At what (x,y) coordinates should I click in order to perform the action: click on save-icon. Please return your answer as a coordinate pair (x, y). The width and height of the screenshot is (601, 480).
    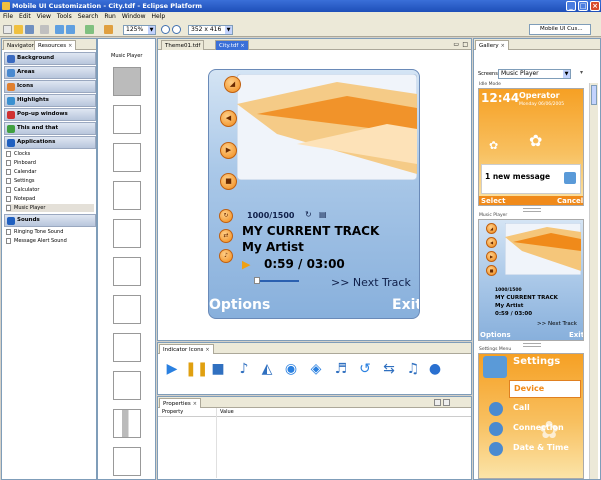
    Looking at the image, I should click on (29, 29).